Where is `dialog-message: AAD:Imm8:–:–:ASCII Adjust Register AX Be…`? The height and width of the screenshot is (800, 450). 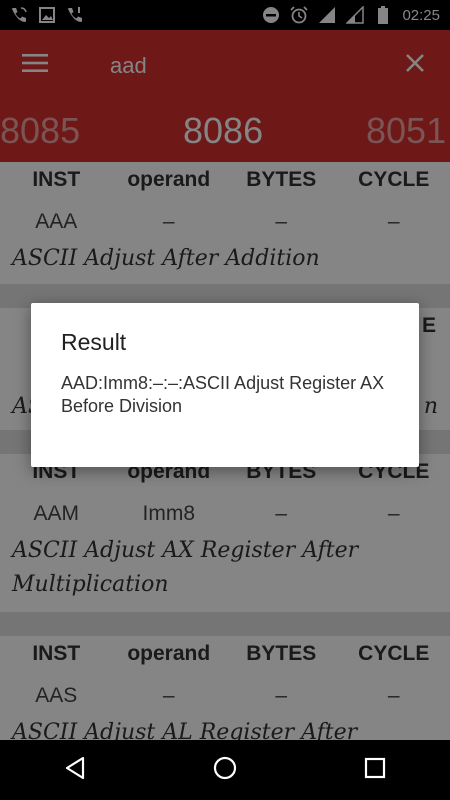 dialog-message: AAD:Imm8:–:–:ASCII Adjust Register AX Be… is located at coordinates (223, 394).